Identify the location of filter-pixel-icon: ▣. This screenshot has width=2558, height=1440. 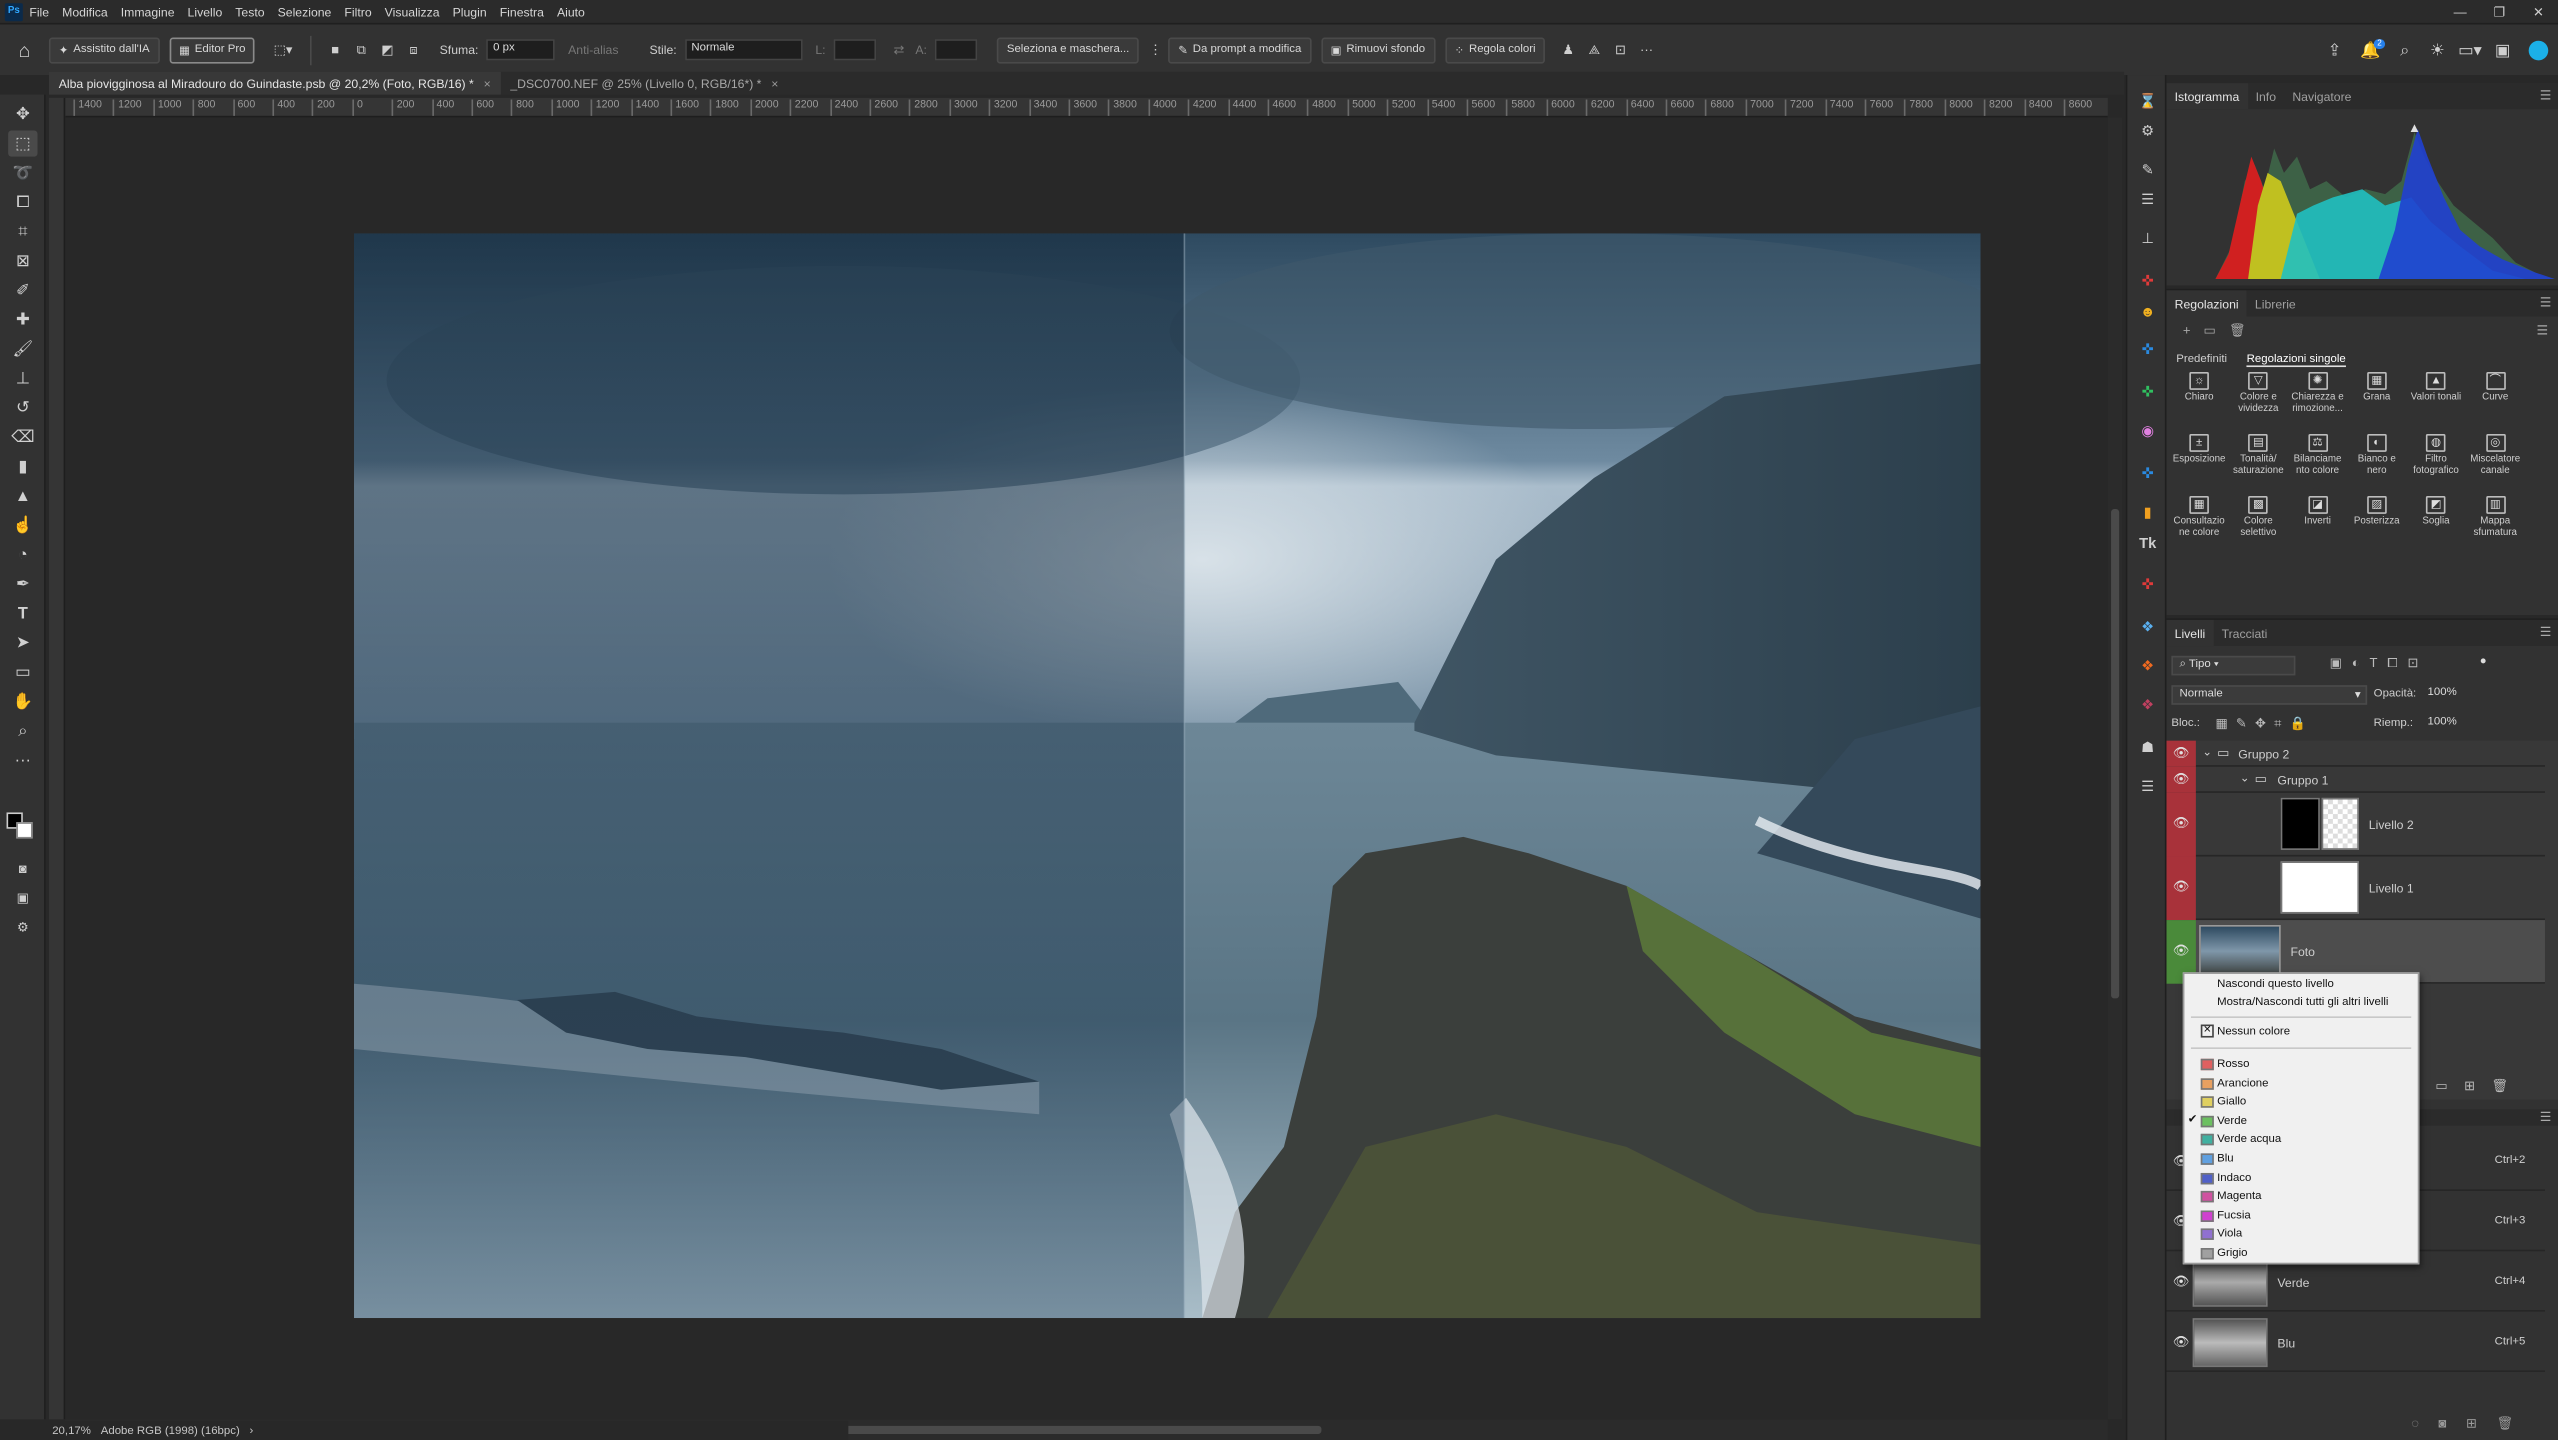
(2336, 664).